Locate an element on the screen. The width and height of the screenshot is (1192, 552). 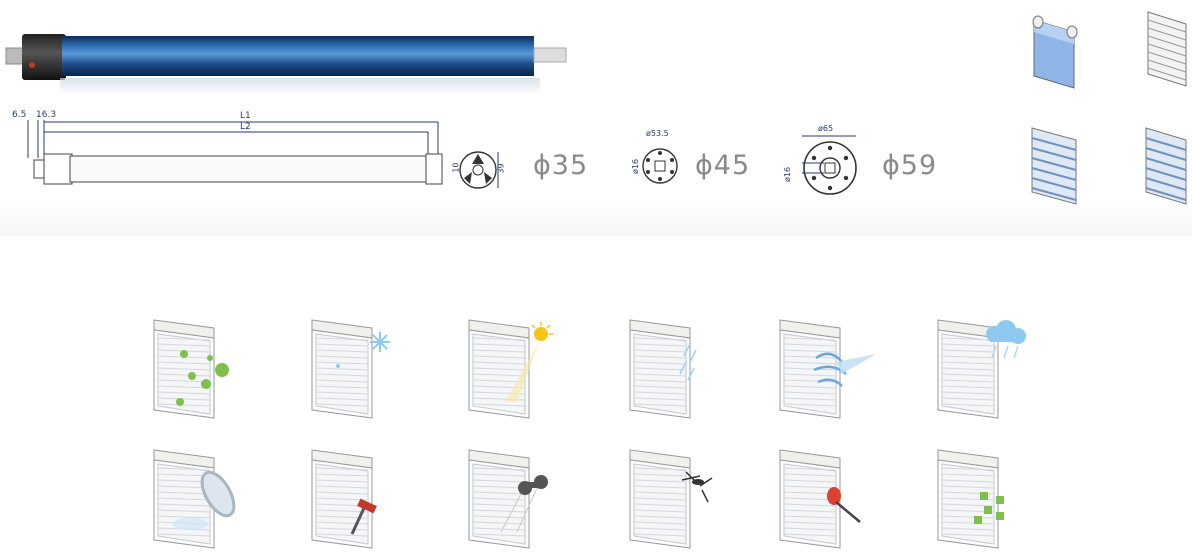
dimension-39: 39 is located at coordinates (501, 168).